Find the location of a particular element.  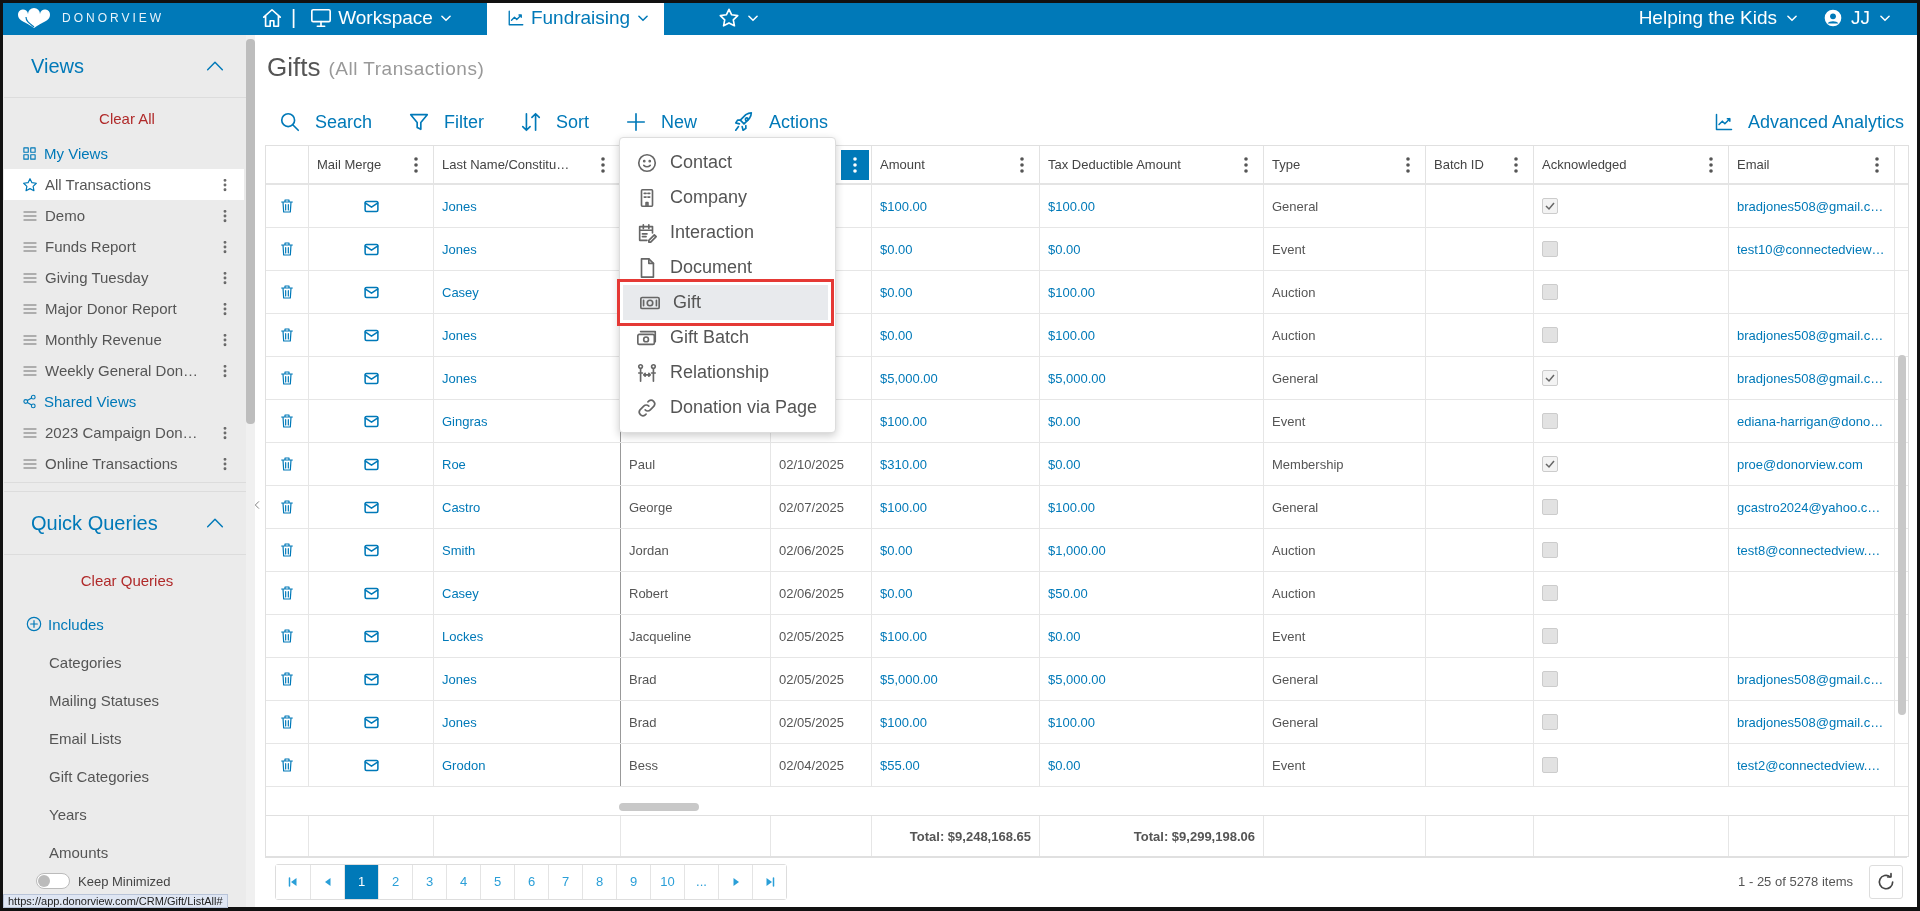

last-name-link: Roe is located at coordinates (454, 464).